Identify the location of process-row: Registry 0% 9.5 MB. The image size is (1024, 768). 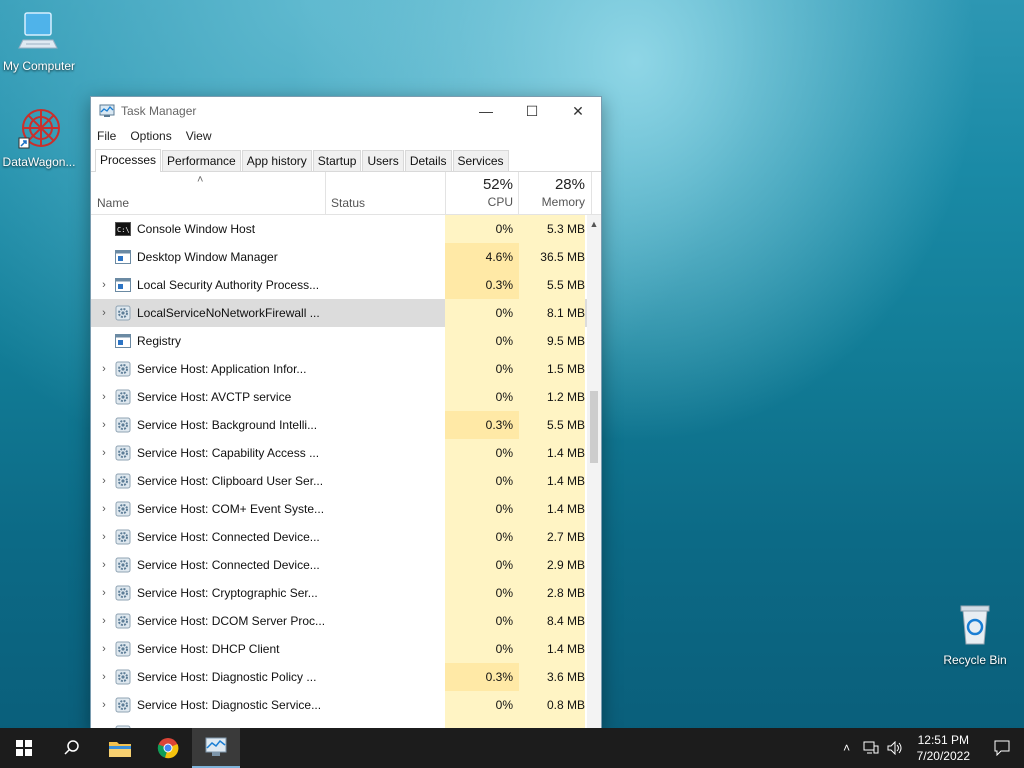
(346, 341).